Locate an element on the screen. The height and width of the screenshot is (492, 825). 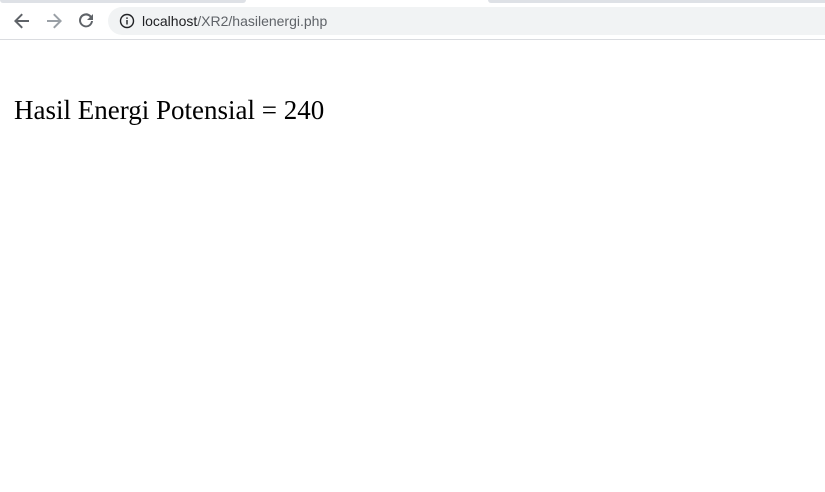
browser-toolbar: localhost/XR2/hasilenergi.php is located at coordinates (412, 20).